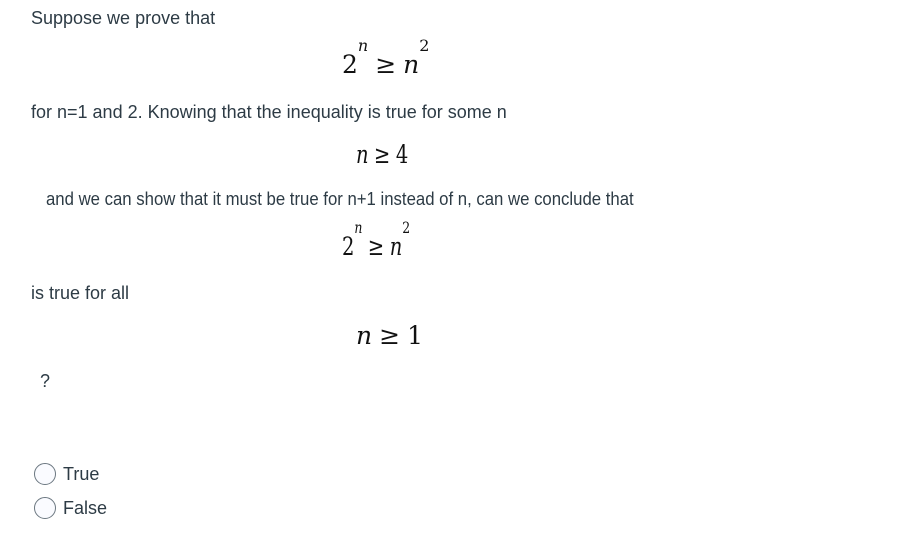  Describe the element at coordinates (45, 508) in the screenshot. I see `radio-button-false` at that location.